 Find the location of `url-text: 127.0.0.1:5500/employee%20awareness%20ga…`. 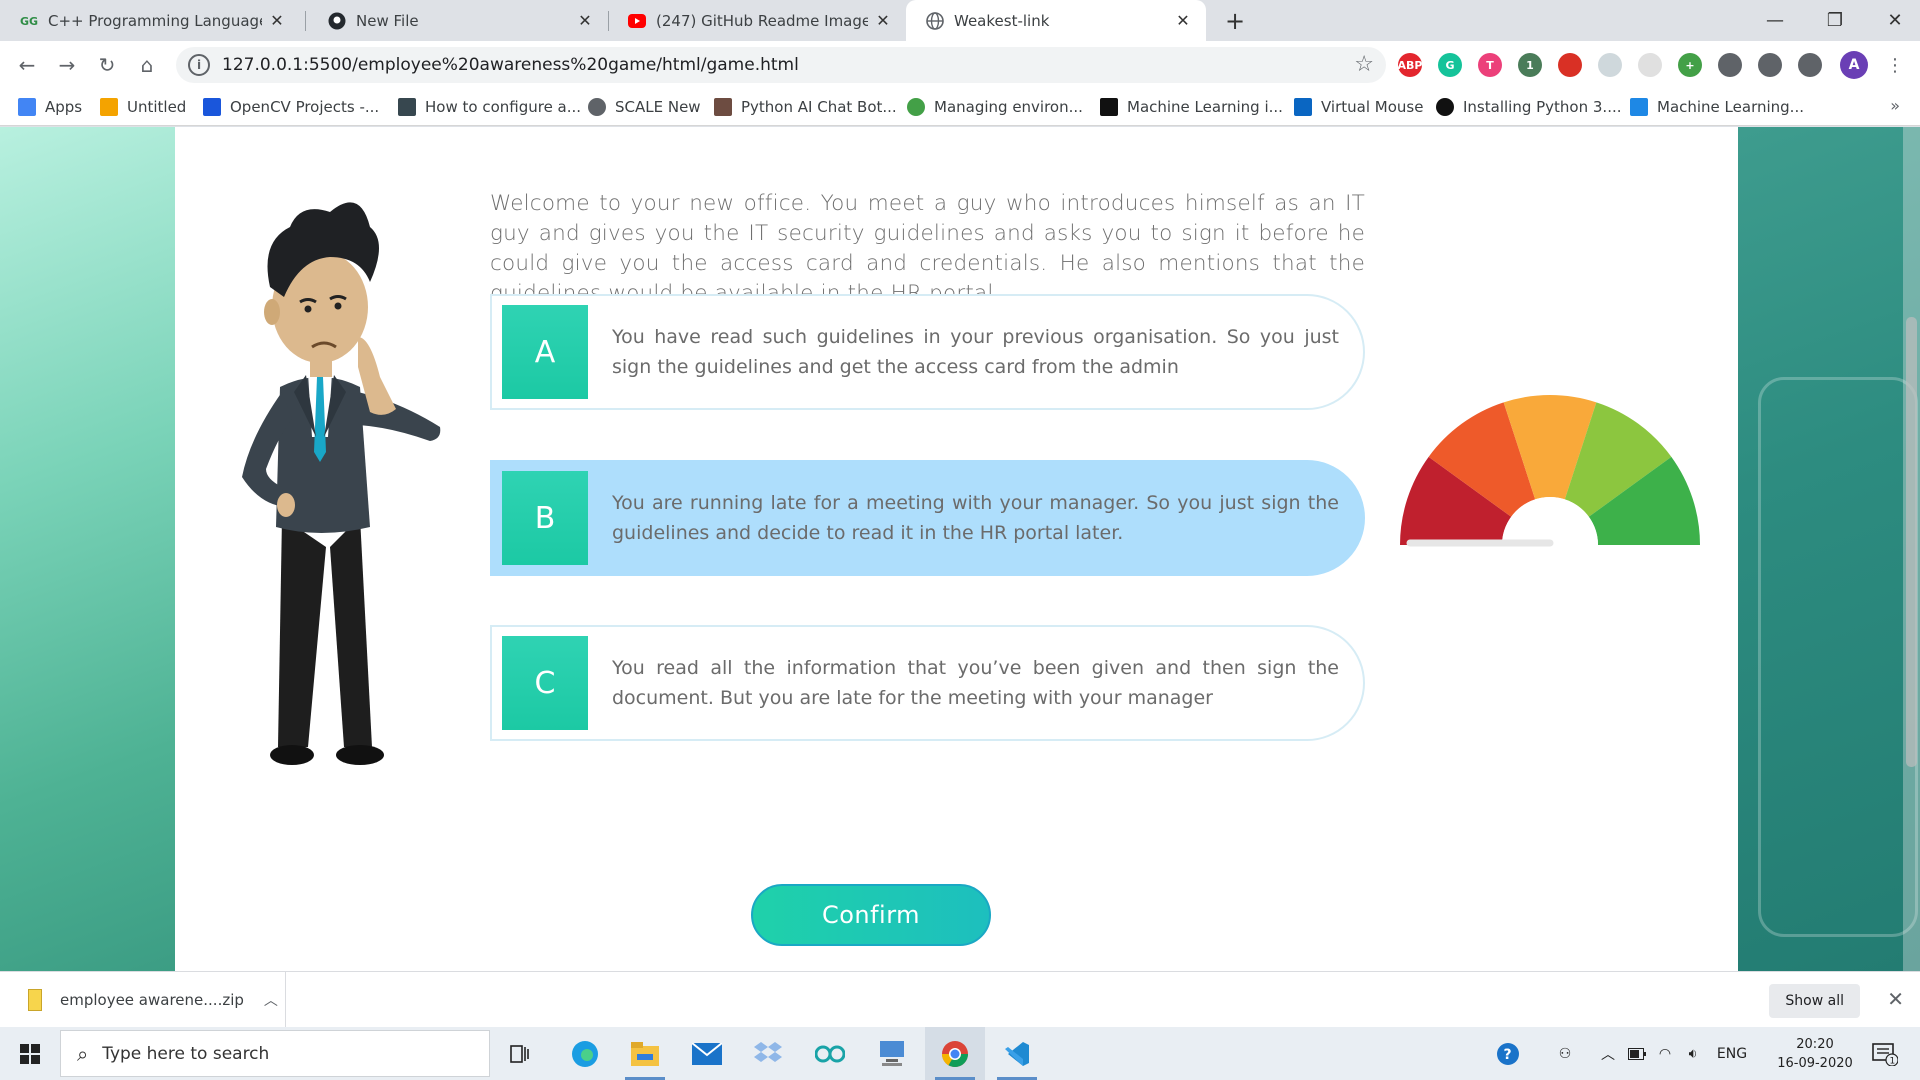

url-text: 127.0.0.1:5500/employee%20awareness%20ga… is located at coordinates (510, 65).